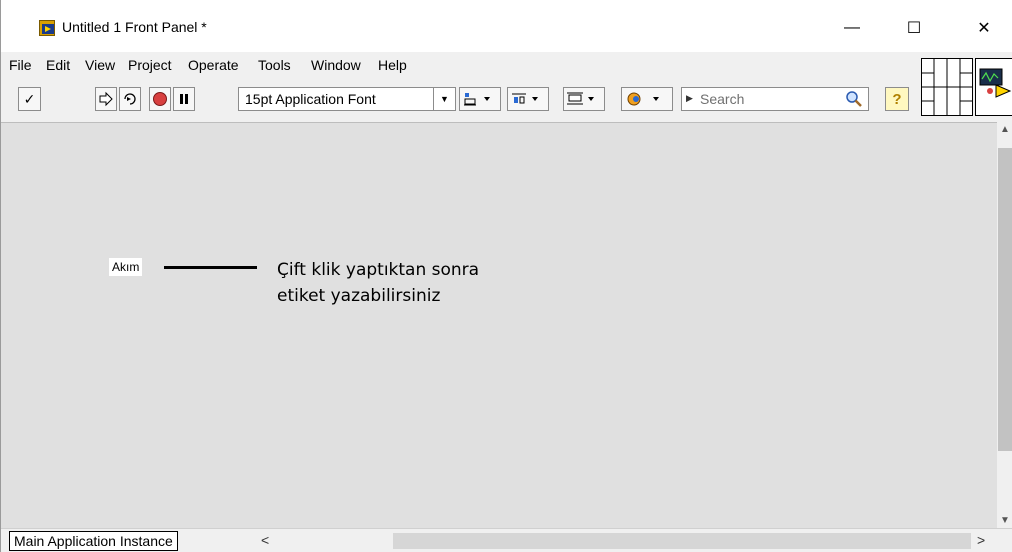  Describe the element at coordinates (392, 65) in the screenshot. I see `menu-help: Help` at that location.